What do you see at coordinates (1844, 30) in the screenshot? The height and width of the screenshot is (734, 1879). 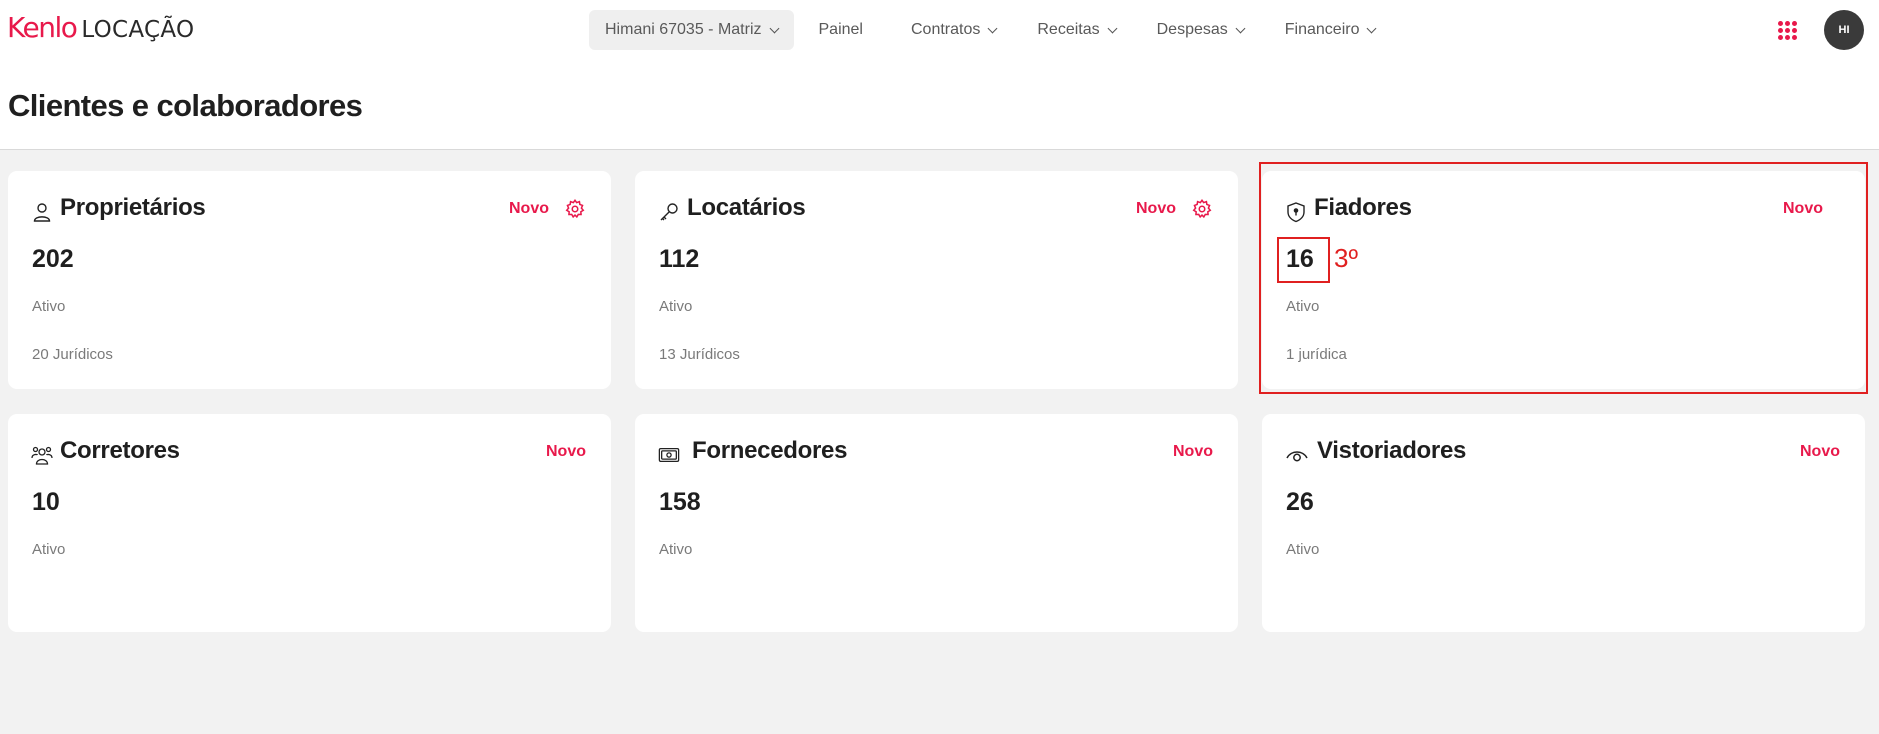 I see `user-avatar: HI` at bounding box center [1844, 30].